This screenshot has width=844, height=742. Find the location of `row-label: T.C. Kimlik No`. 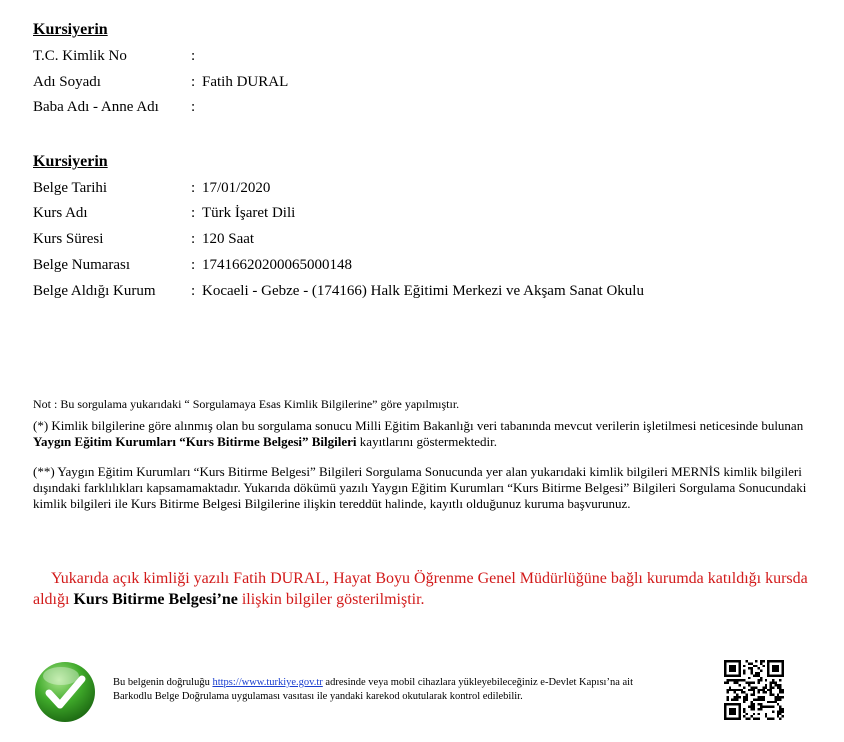

row-label: T.C. Kimlik No is located at coordinates (80, 56).